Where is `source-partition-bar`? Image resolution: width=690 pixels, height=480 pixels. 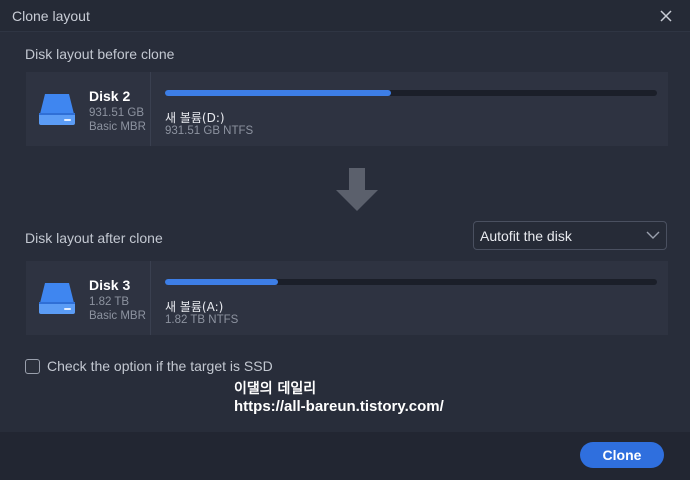
source-partition-bar is located at coordinates (411, 93).